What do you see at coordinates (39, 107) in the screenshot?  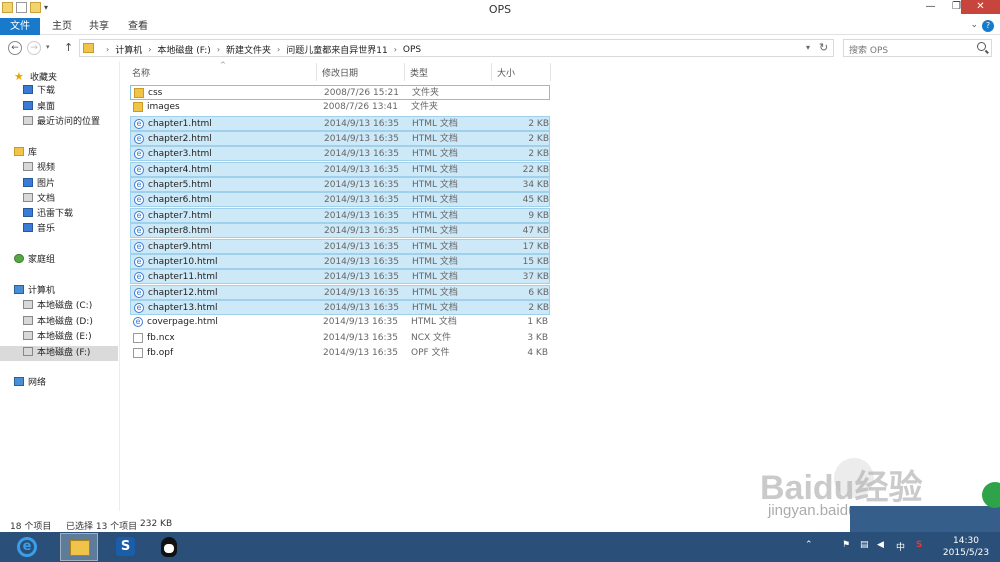 I see `nav-desktop: 桌面` at bounding box center [39, 107].